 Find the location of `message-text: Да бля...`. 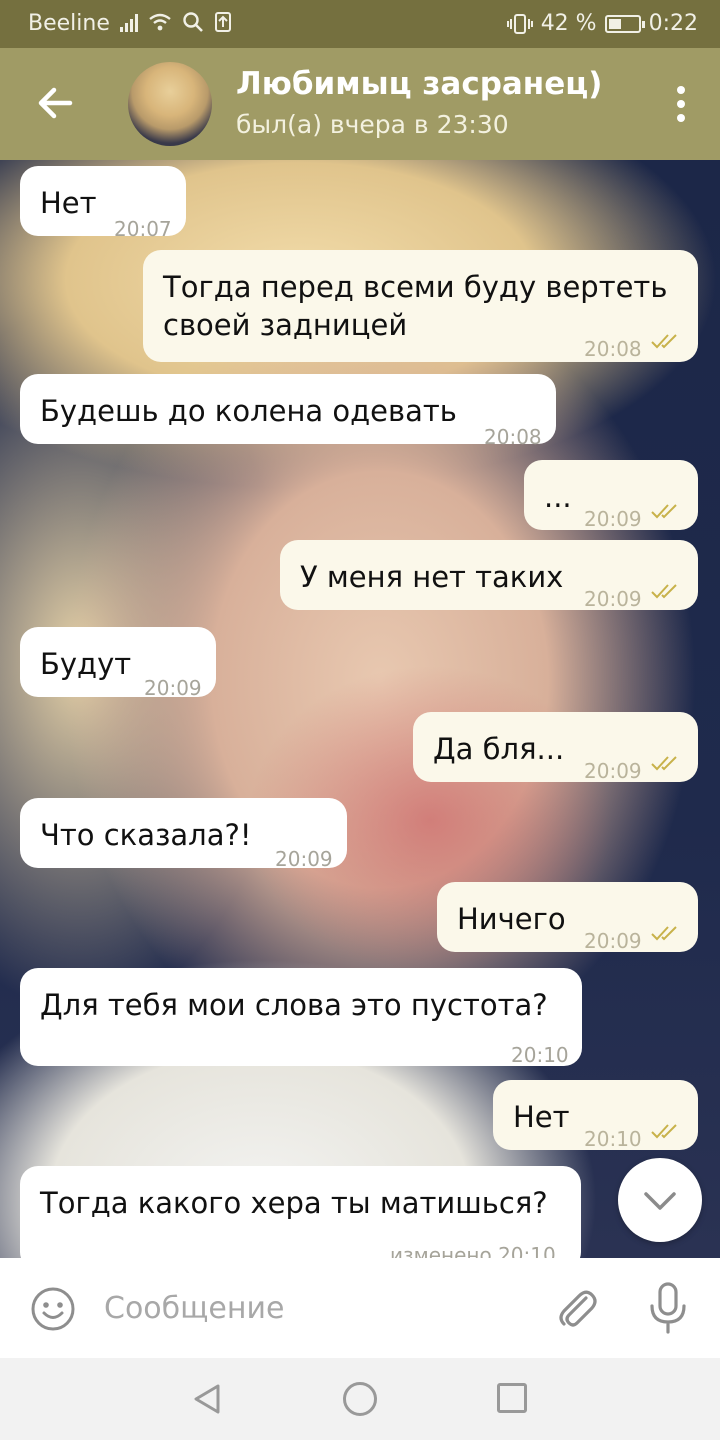

message-text: Да бля... is located at coordinates (499, 749).